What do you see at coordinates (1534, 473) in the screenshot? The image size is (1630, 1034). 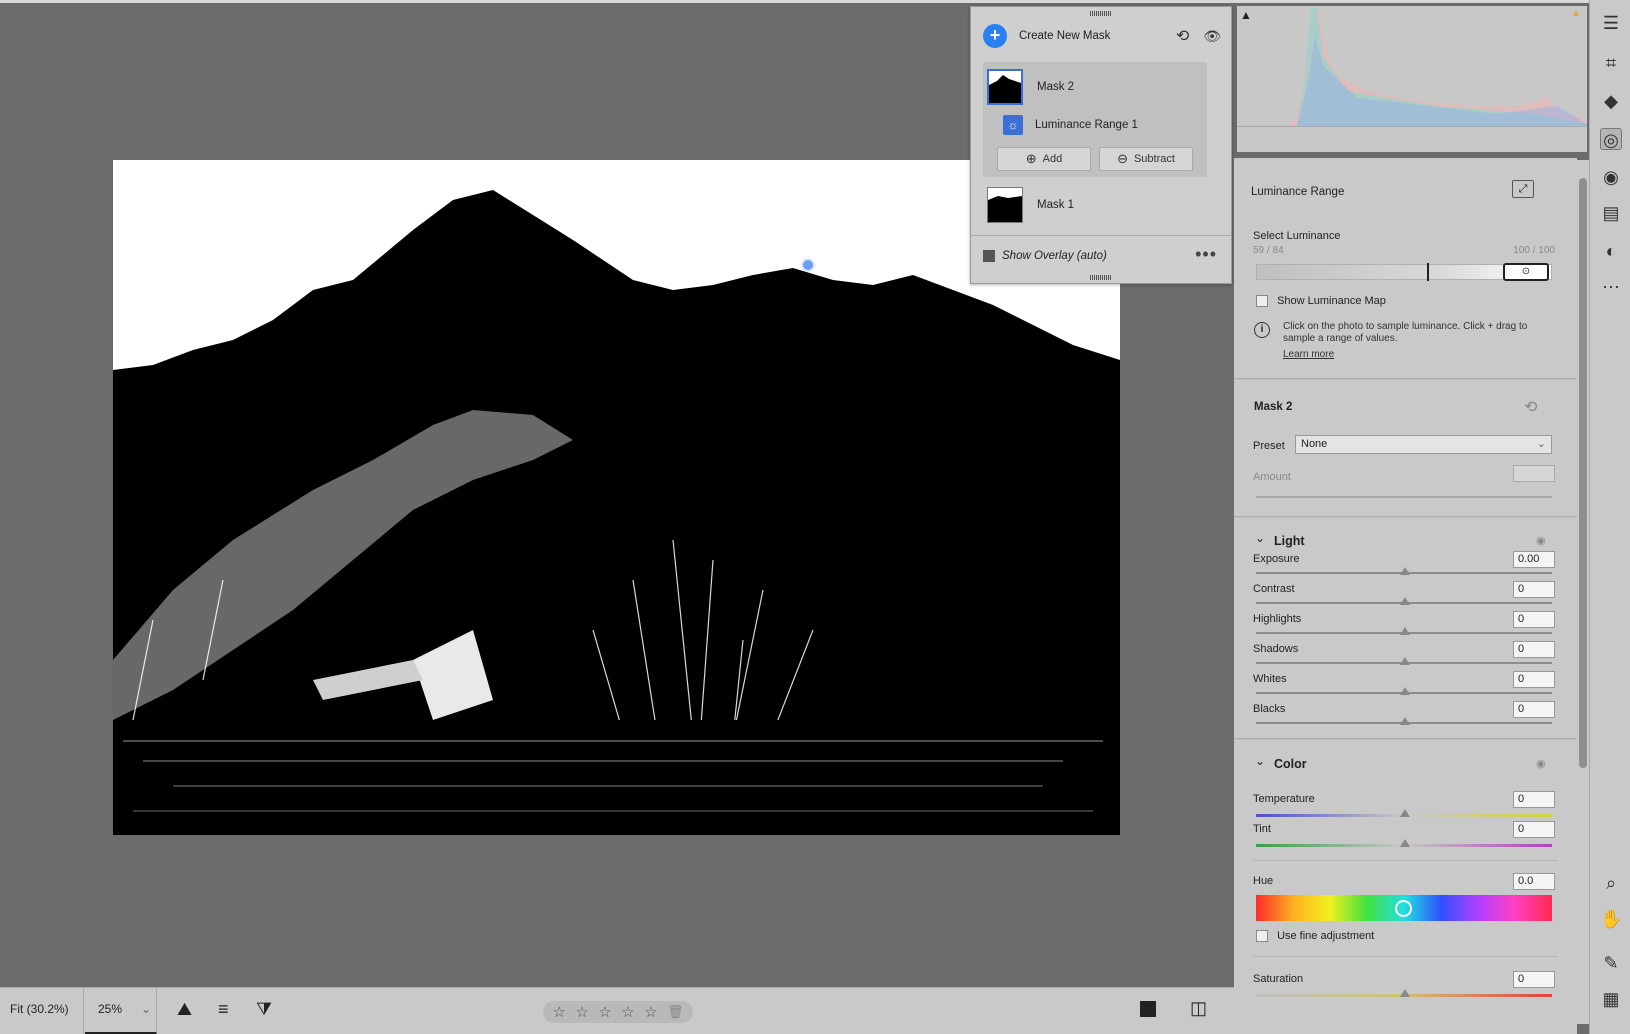 I see `amount-value` at bounding box center [1534, 473].